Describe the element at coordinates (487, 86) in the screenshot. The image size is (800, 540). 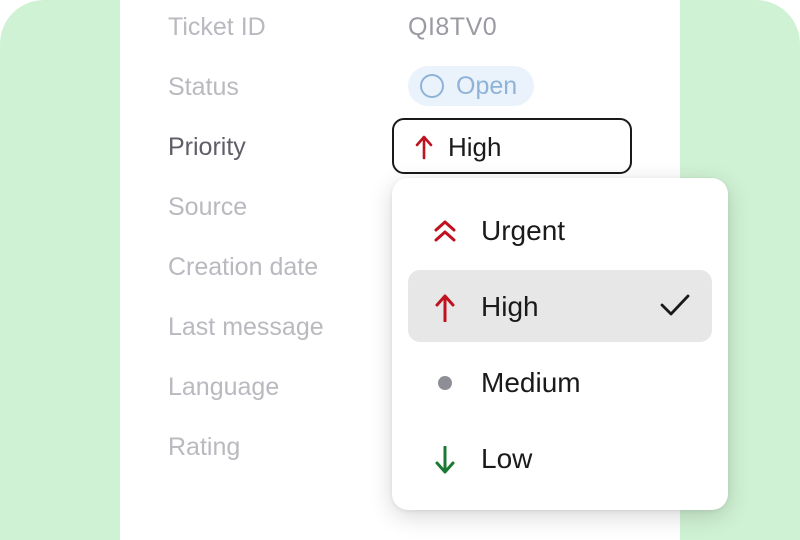
I see `status-value: Open` at that location.